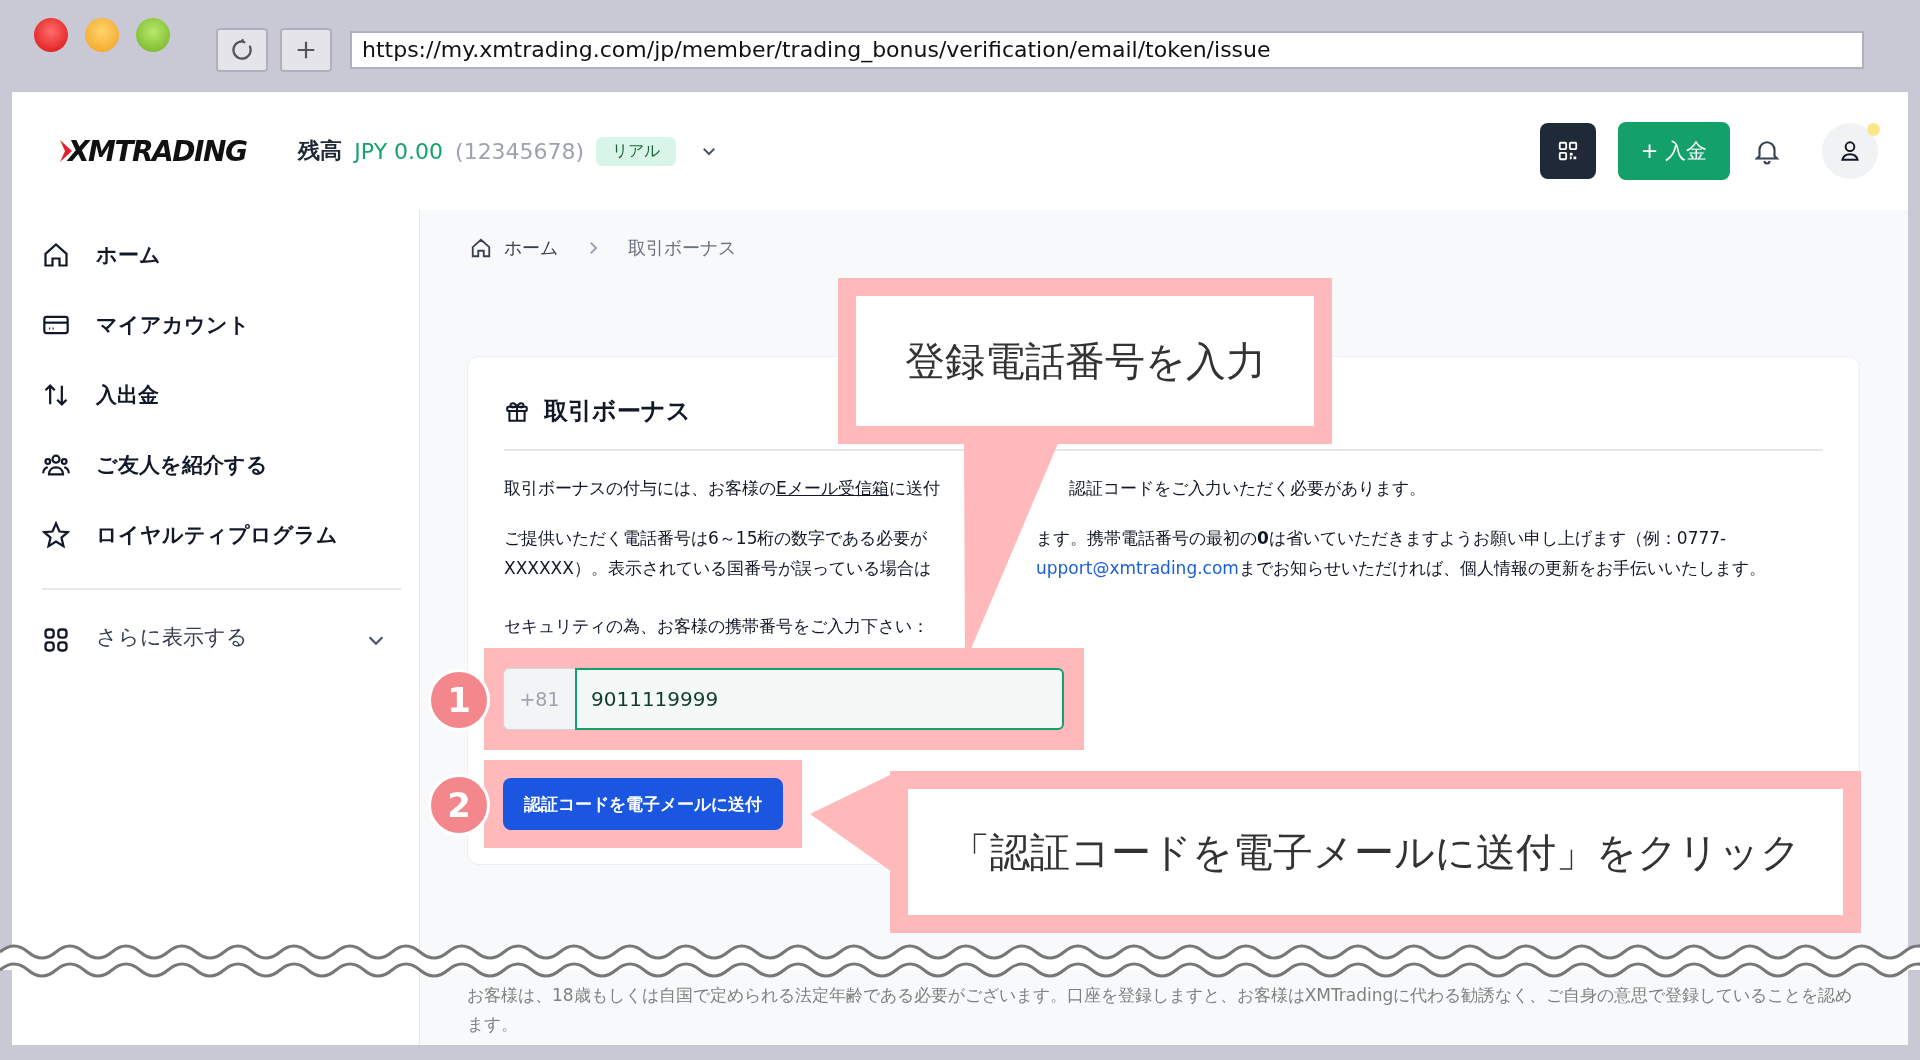 The height and width of the screenshot is (1060, 1920). I want to click on logo: XMTRADING, so click(152, 151).